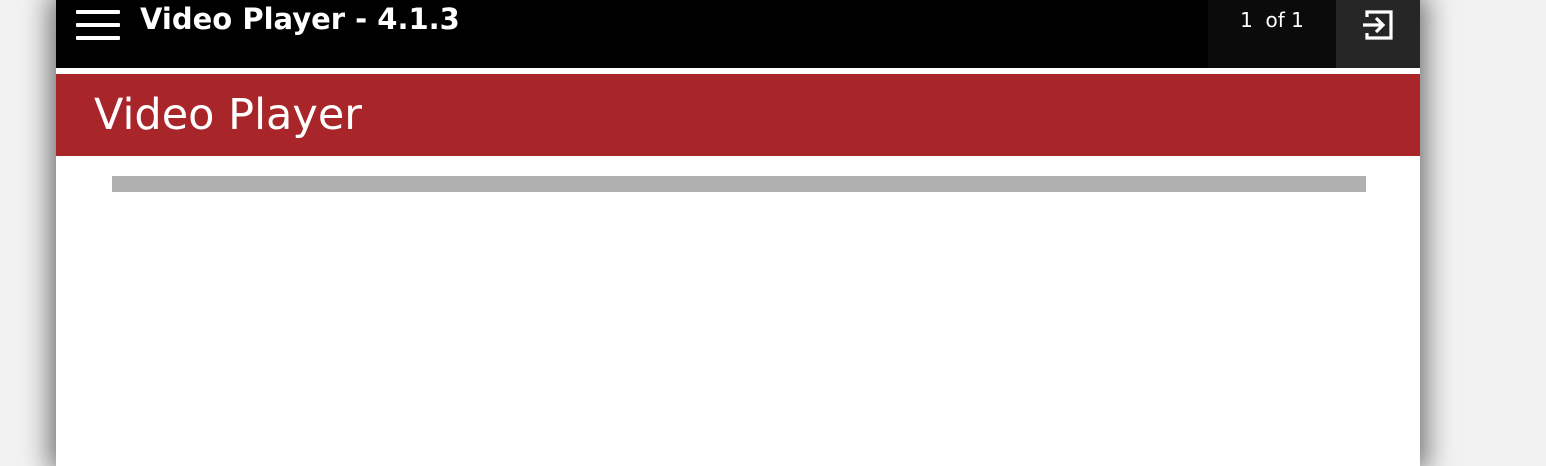 Image resolution: width=1546 pixels, height=466 pixels. What do you see at coordinates (1378, 25) in the screenshot?
I see `exit-icon` at bounding box center [1378, 25].